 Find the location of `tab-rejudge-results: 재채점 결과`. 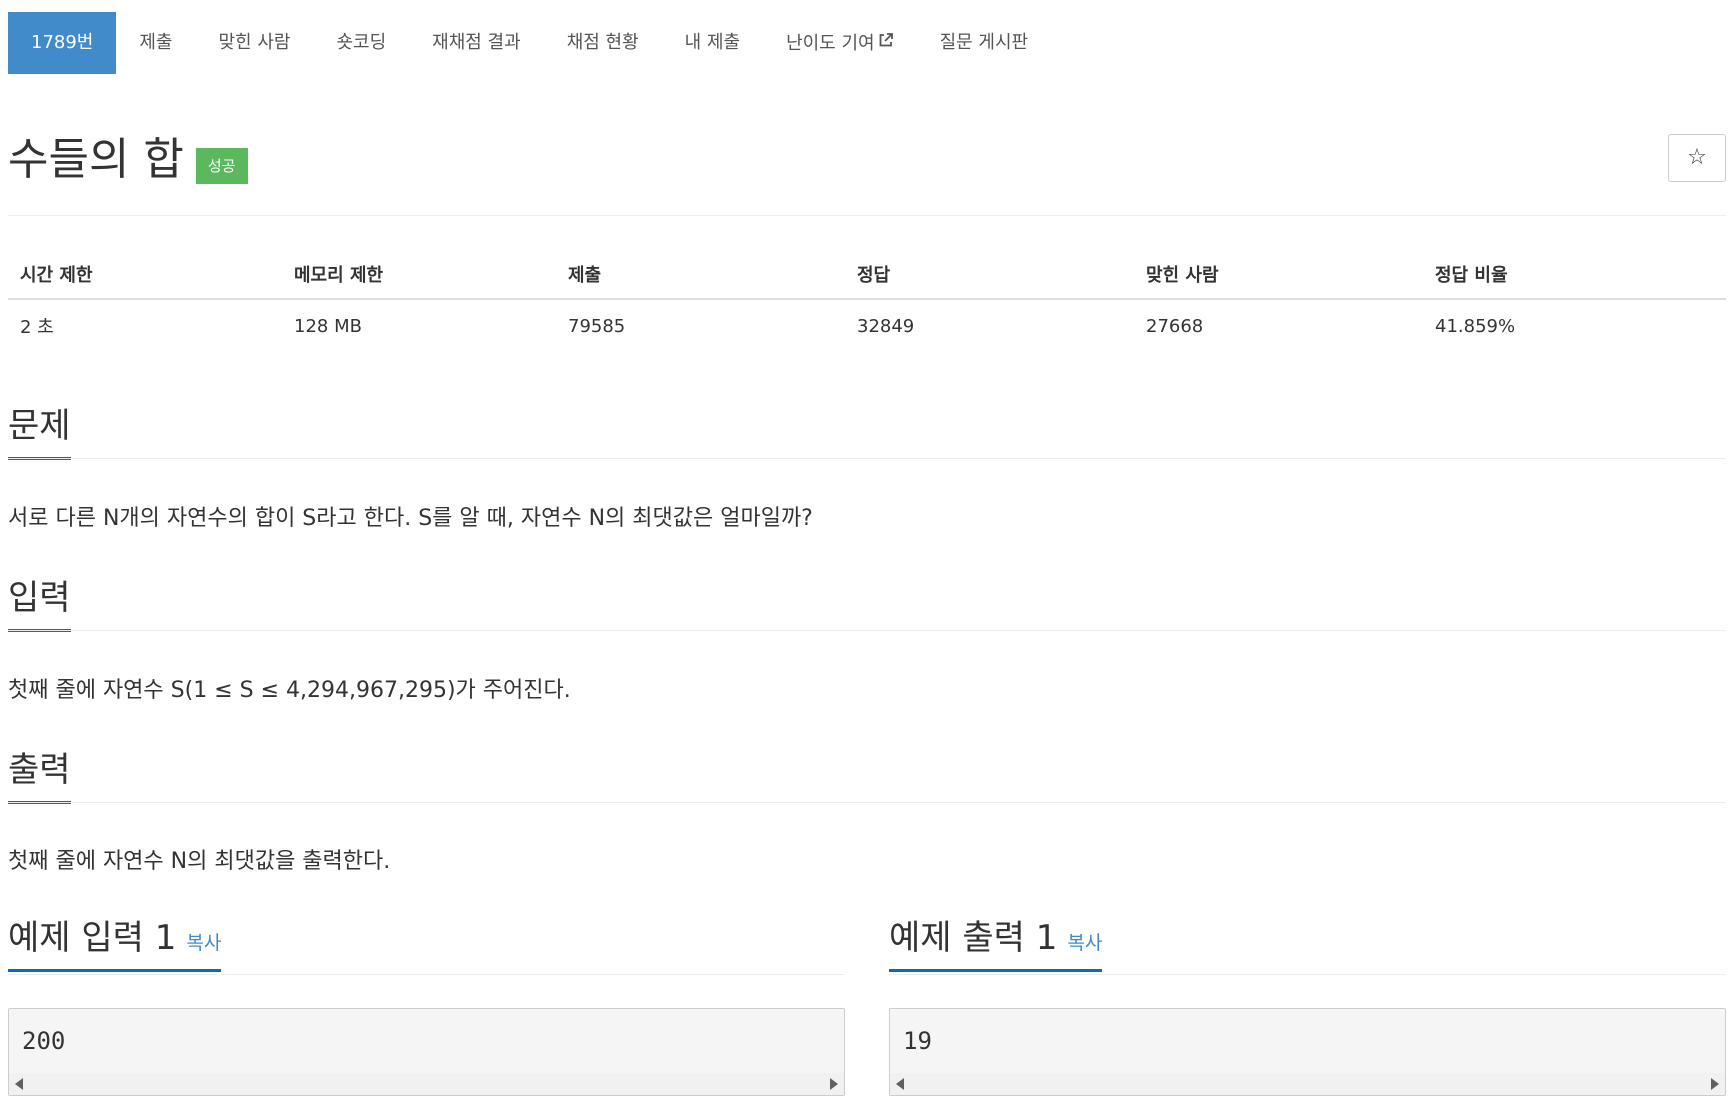

tab-rejudge-results: 재채점 결과 is located at coordinates (476, 43).